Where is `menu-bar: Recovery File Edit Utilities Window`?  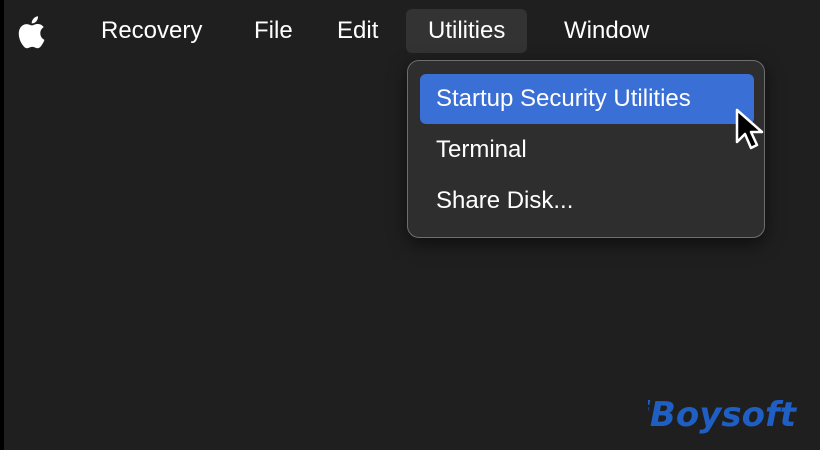
menu-bar: Recovery File Edit Utilities Window is located at coordinates (412, 32).